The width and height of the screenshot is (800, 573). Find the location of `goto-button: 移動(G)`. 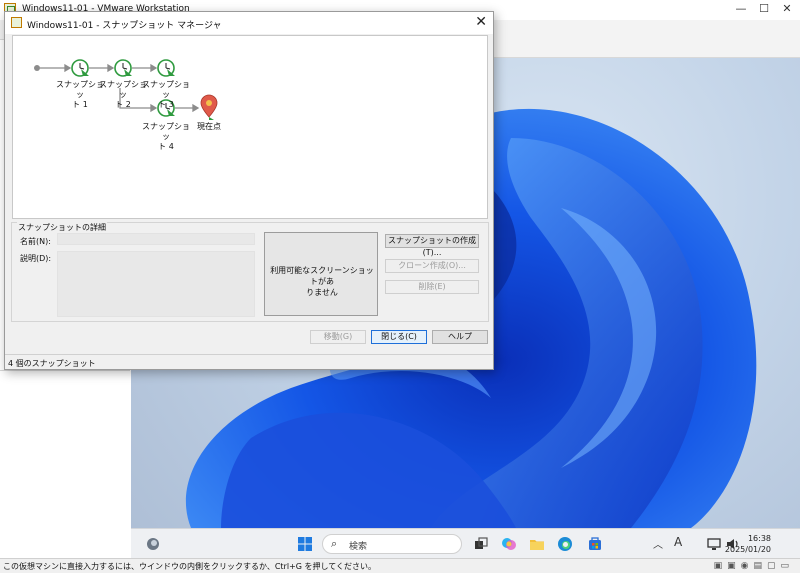

goto-button: 移動(G) is located at coordinates (338, 337).